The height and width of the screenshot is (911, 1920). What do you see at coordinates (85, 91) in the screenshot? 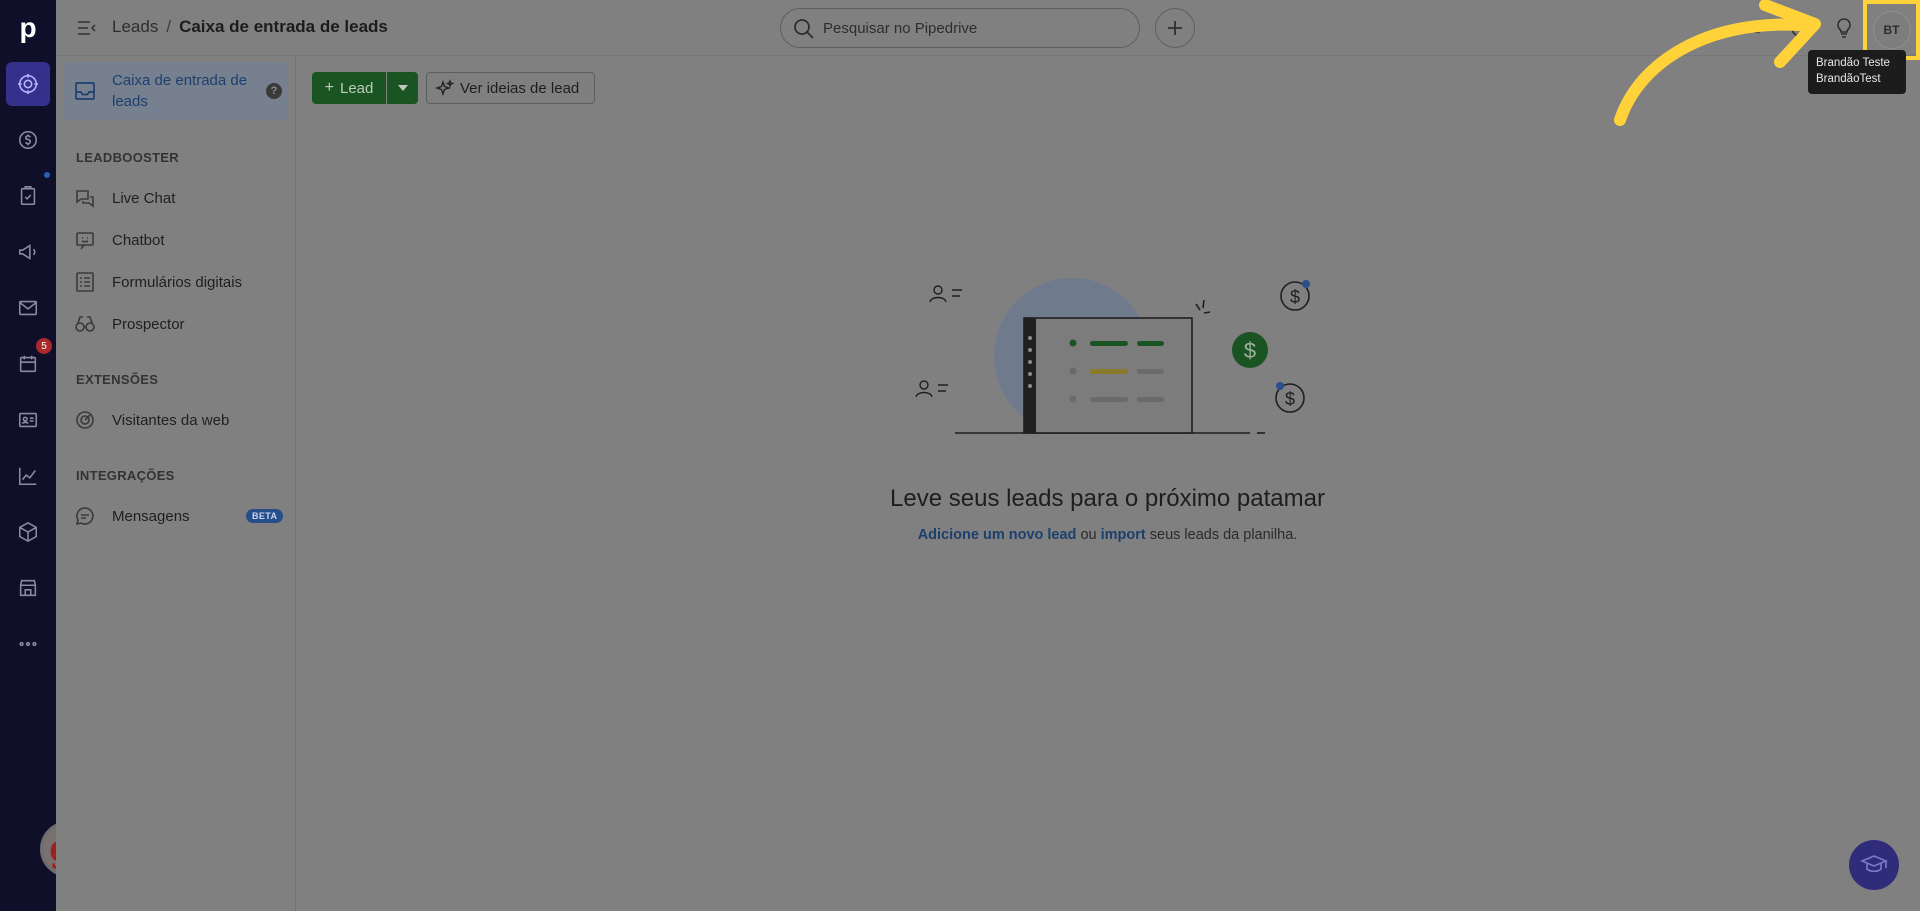
I see `inbox-tray-icon` at bounding box center [85, 91].